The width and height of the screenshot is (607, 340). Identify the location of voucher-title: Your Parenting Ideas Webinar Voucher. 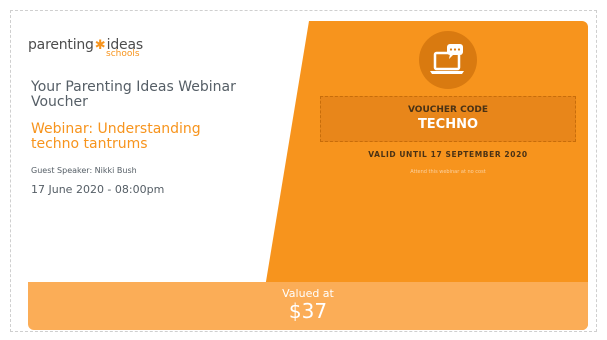
(133, 94).